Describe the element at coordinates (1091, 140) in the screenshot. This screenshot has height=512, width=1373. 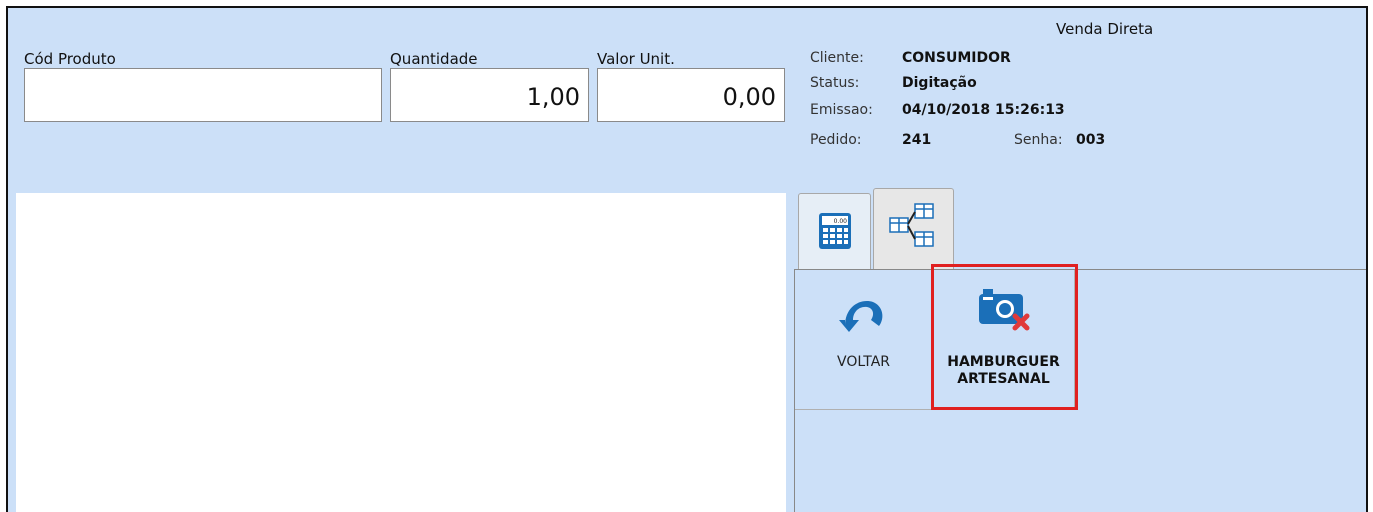
I see `senha-value: 003` at that location.